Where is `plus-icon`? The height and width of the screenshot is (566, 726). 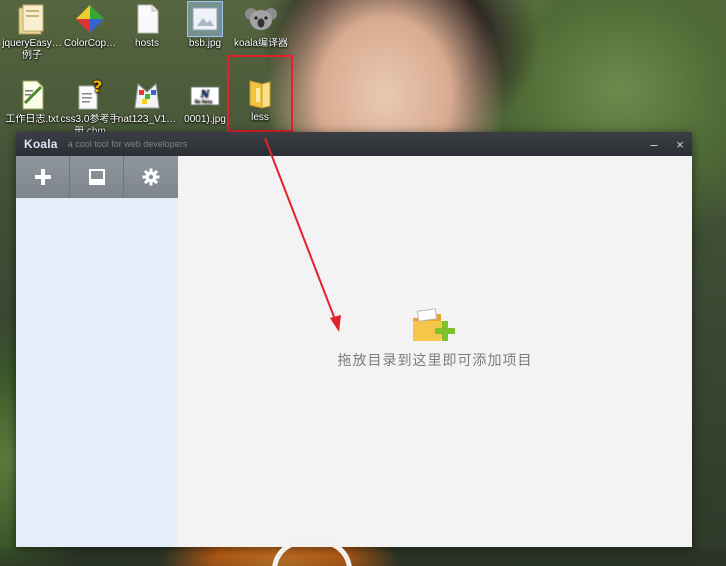 plus-icon is located at coordinates (42, 177).